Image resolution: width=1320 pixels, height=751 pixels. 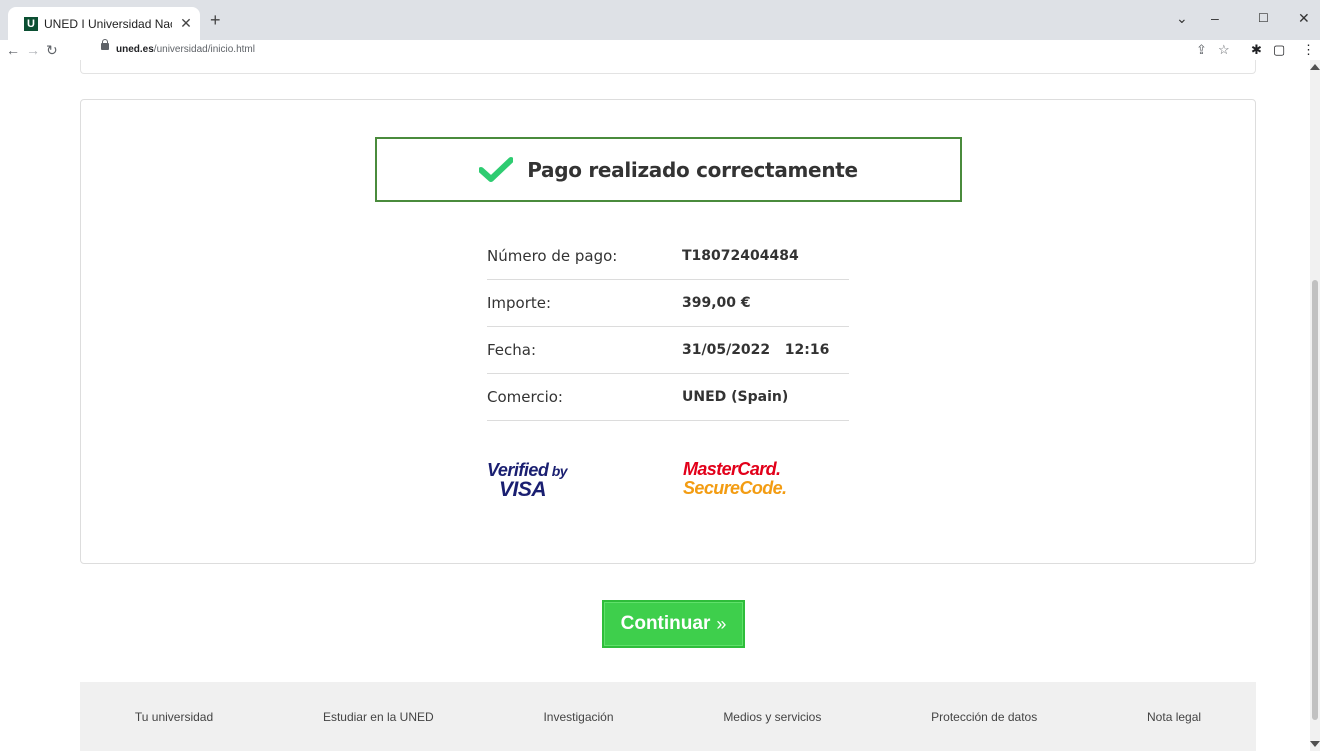 I want to click on vertical-scrollbar, so click(x=1315, y=405).